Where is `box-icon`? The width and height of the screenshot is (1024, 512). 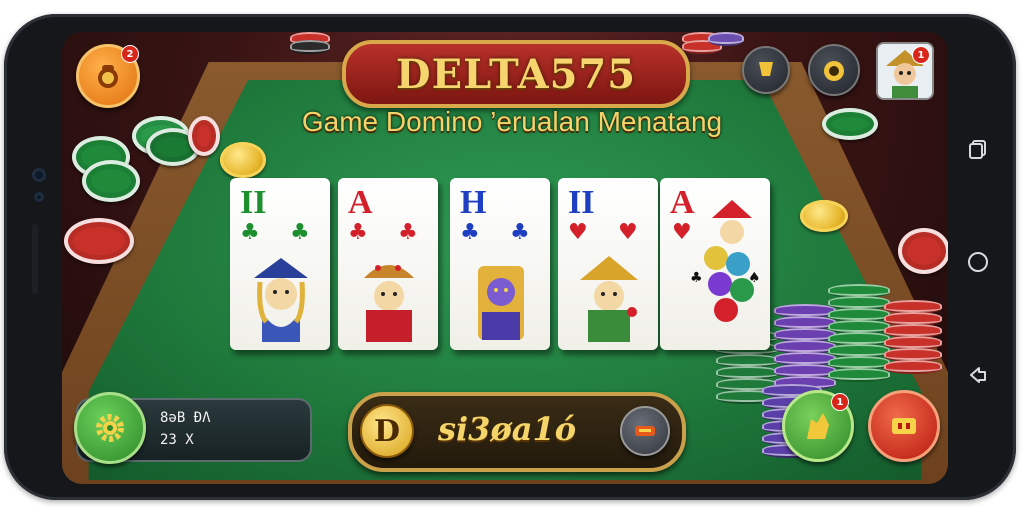 box-icon is located at coordinates (904, 426).